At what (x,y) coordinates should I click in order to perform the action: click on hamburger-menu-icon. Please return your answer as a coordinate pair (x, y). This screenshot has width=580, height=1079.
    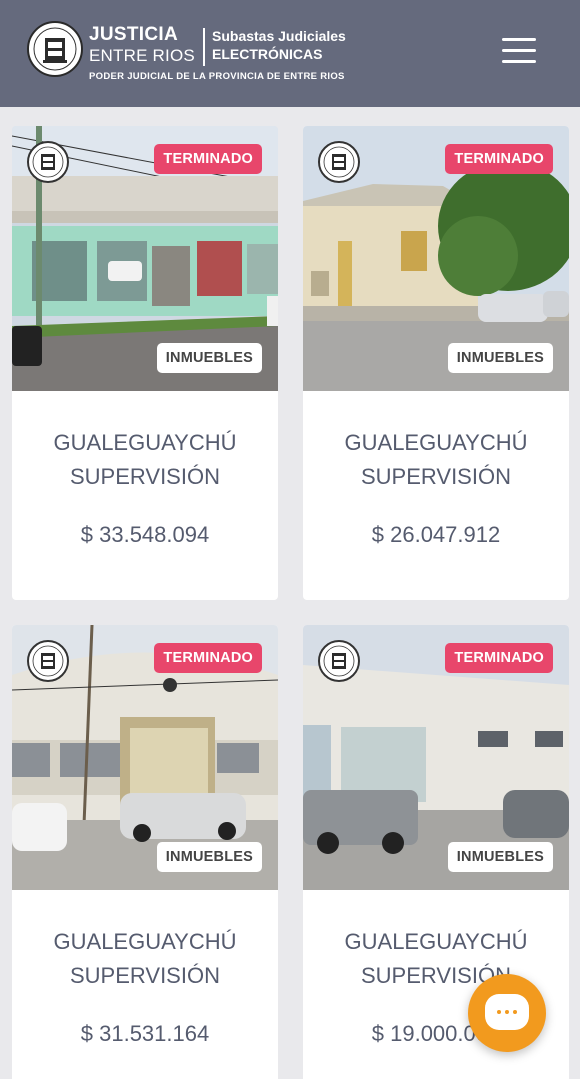
    Looking at the image, I should click on (518, 51).